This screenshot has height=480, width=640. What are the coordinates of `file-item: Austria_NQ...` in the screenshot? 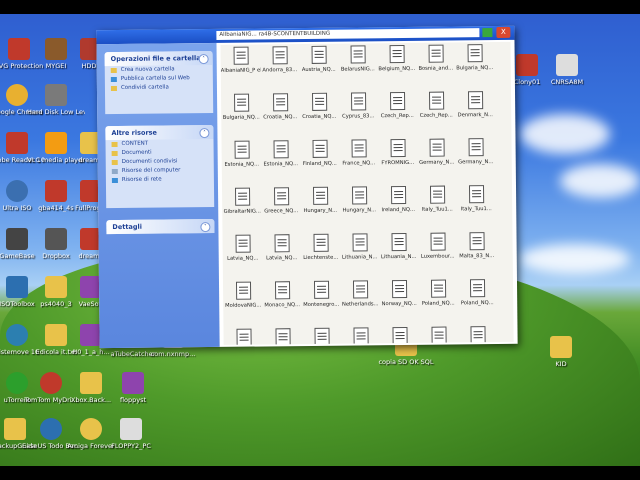 It's located at (319, 59).